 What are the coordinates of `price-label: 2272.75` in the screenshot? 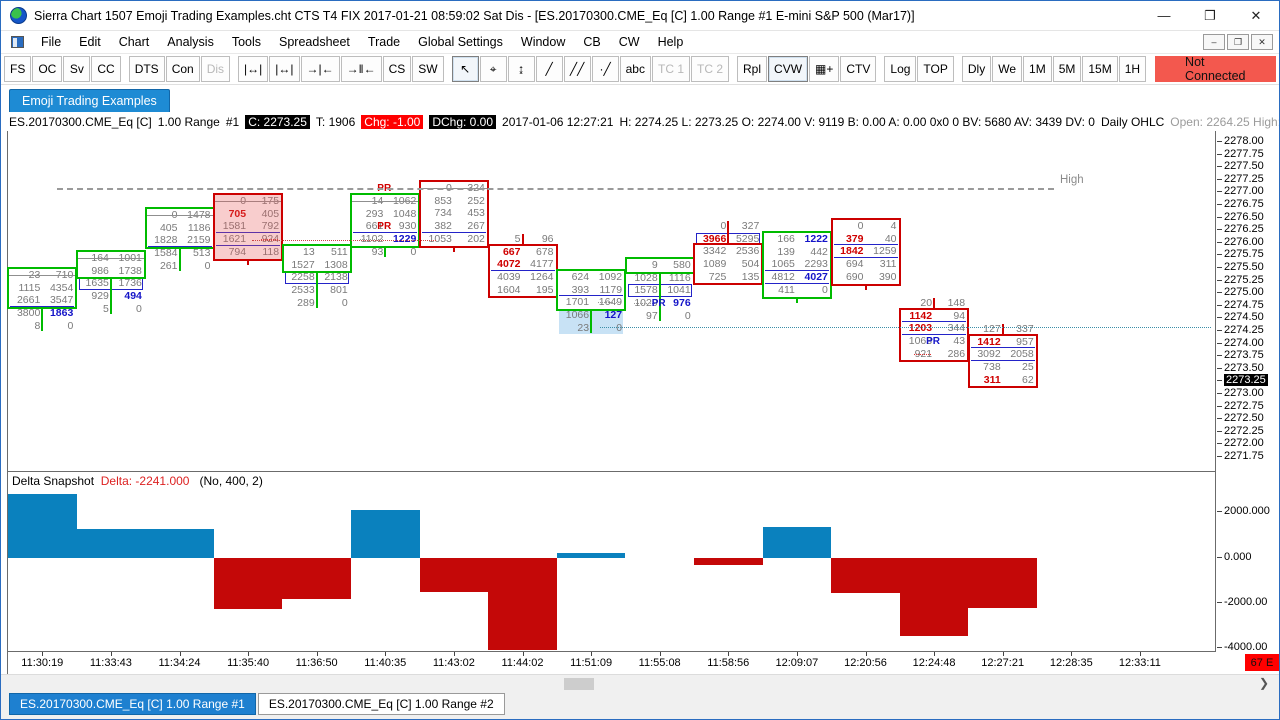 It's located at (1244, 405).